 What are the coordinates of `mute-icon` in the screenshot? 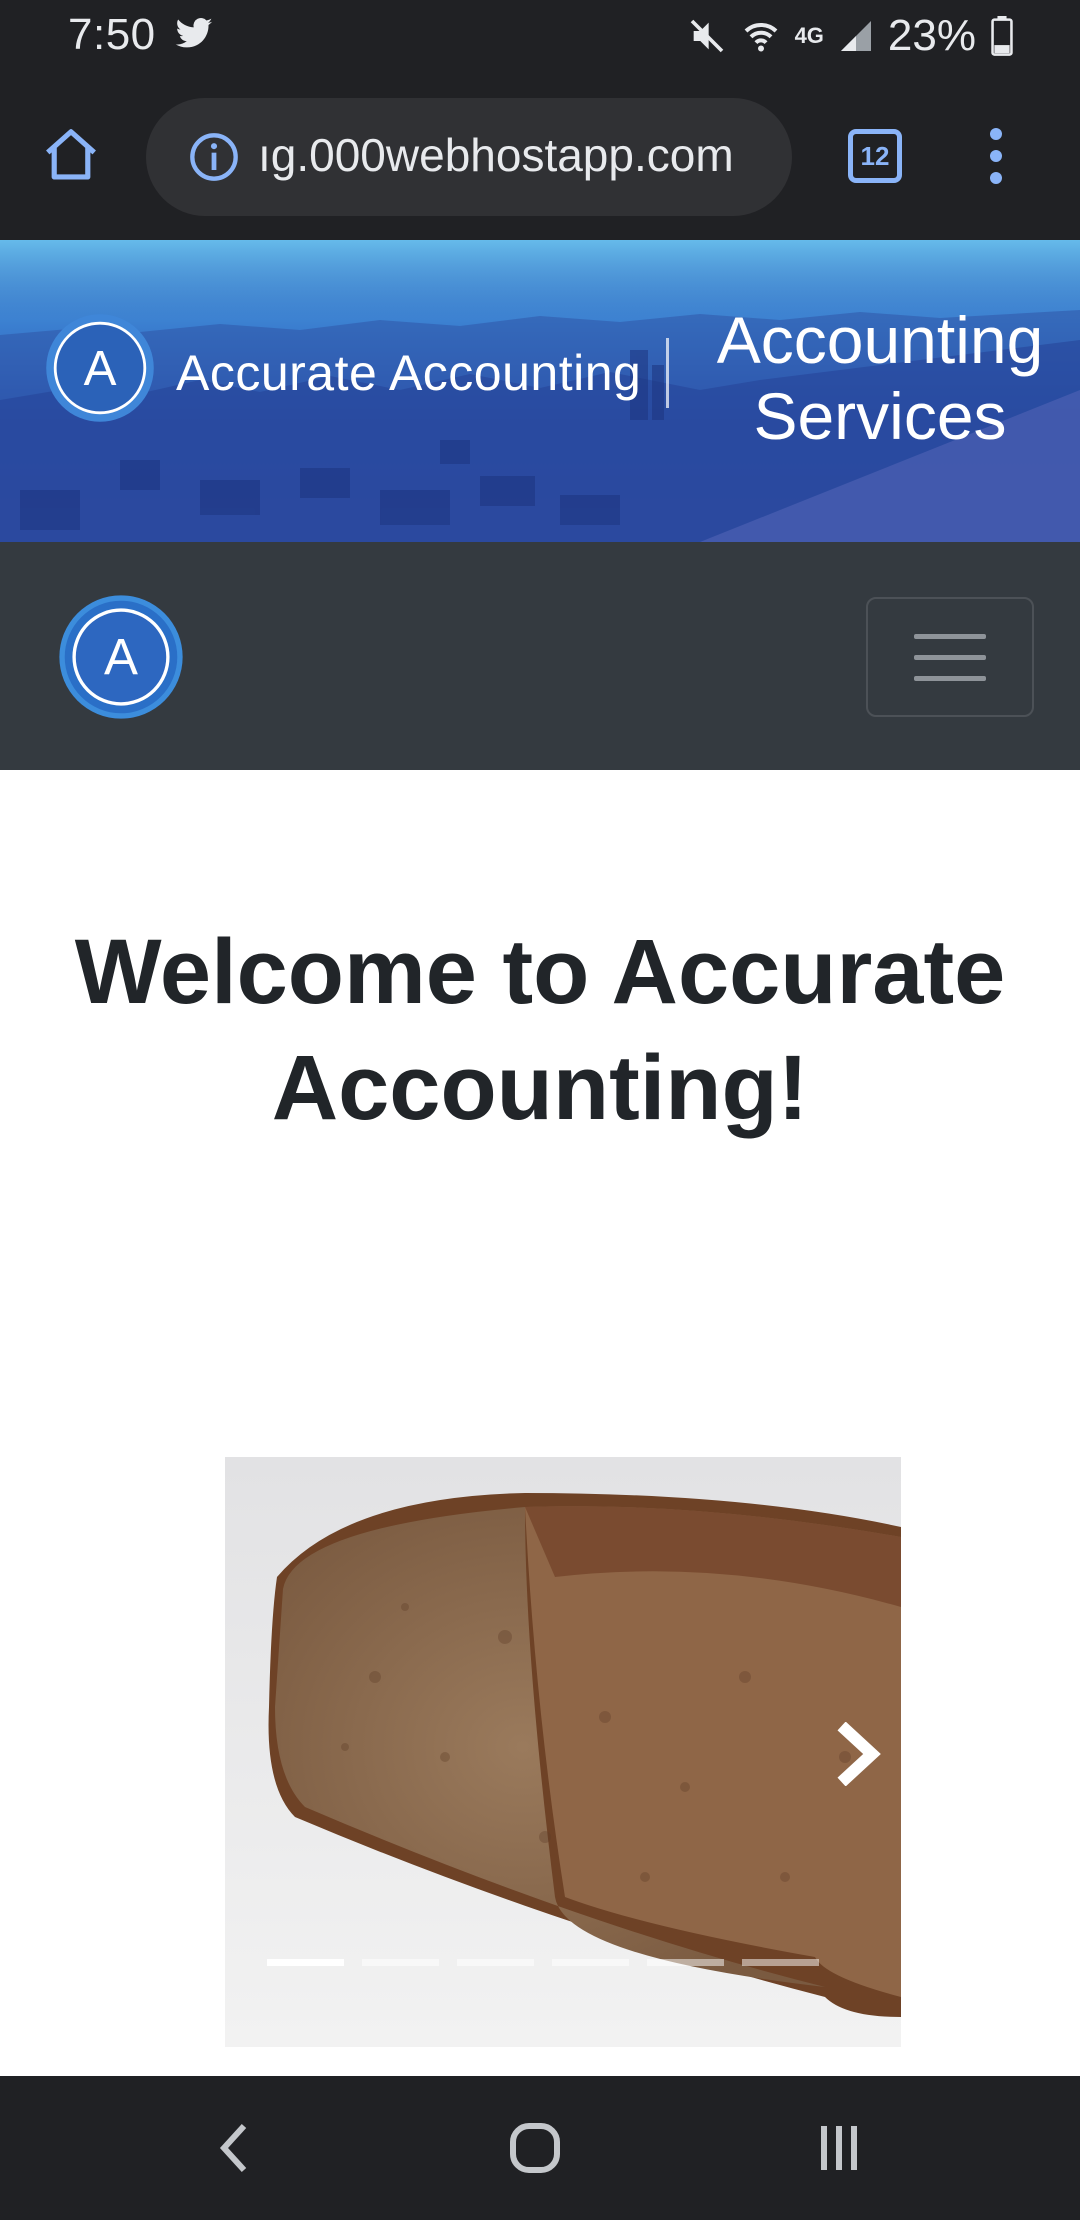 It's located at (706, 36).